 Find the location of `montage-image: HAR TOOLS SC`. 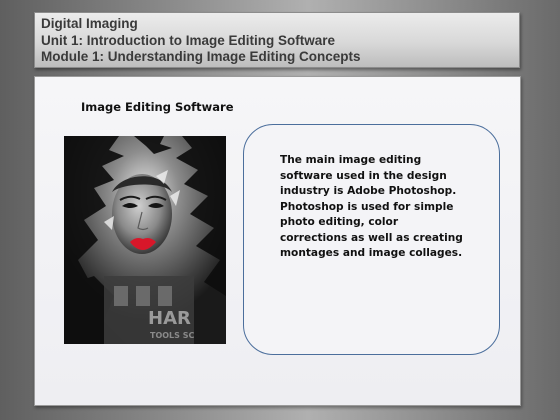

montage-image: HAR TOOLS SC is located at coordinates (145, 240).